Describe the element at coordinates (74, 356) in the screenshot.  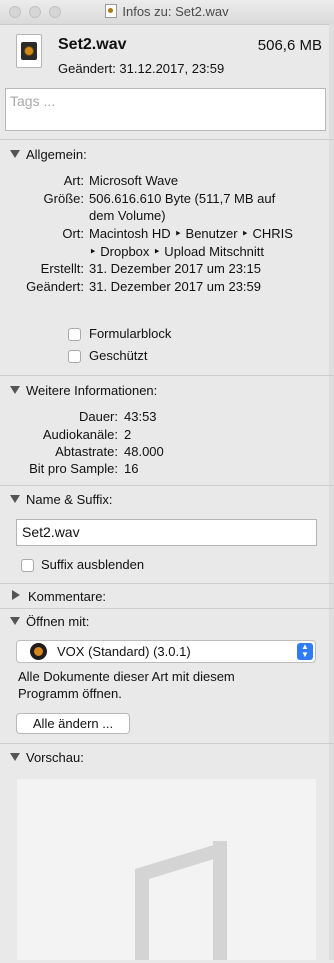
I see `locked-checkbox` at that location.